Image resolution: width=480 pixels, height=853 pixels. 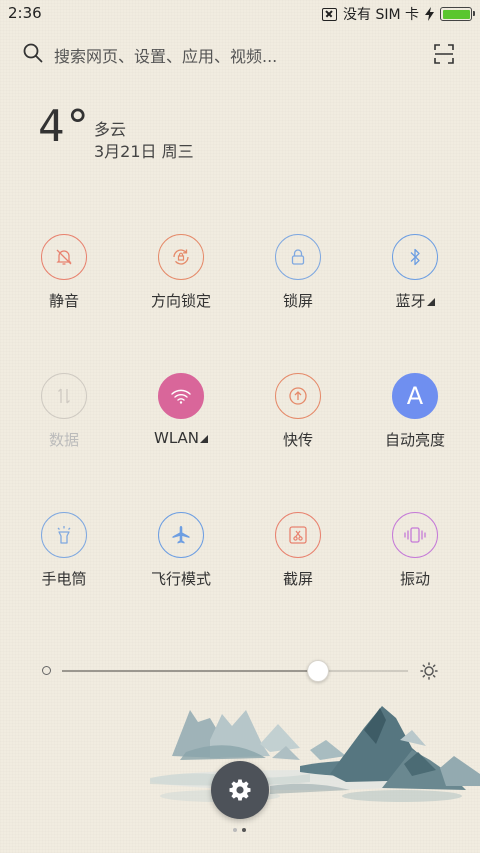 I want to click on bluetooth-icon-glyph, so click(x=415, y=257).